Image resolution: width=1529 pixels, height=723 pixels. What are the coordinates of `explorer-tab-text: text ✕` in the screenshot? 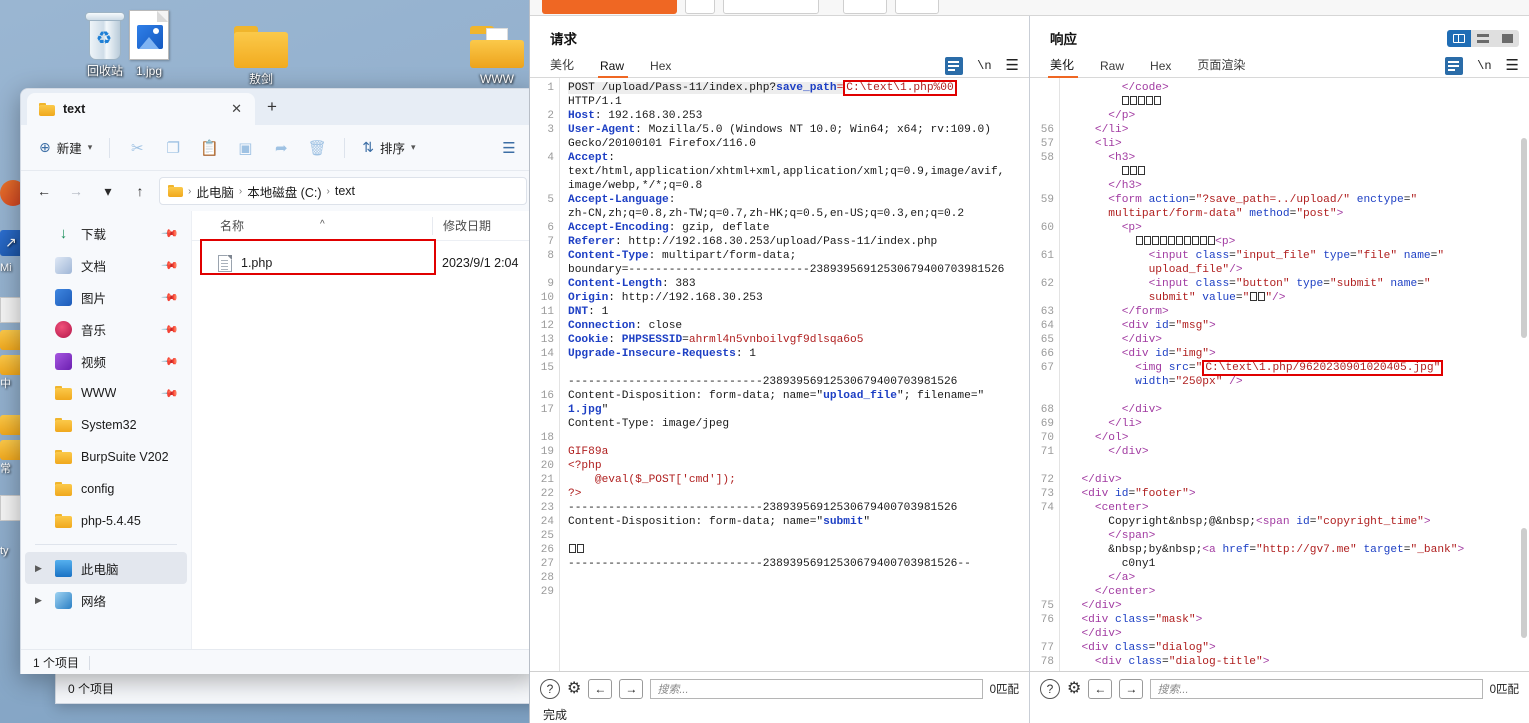 It's located at (141, 109).